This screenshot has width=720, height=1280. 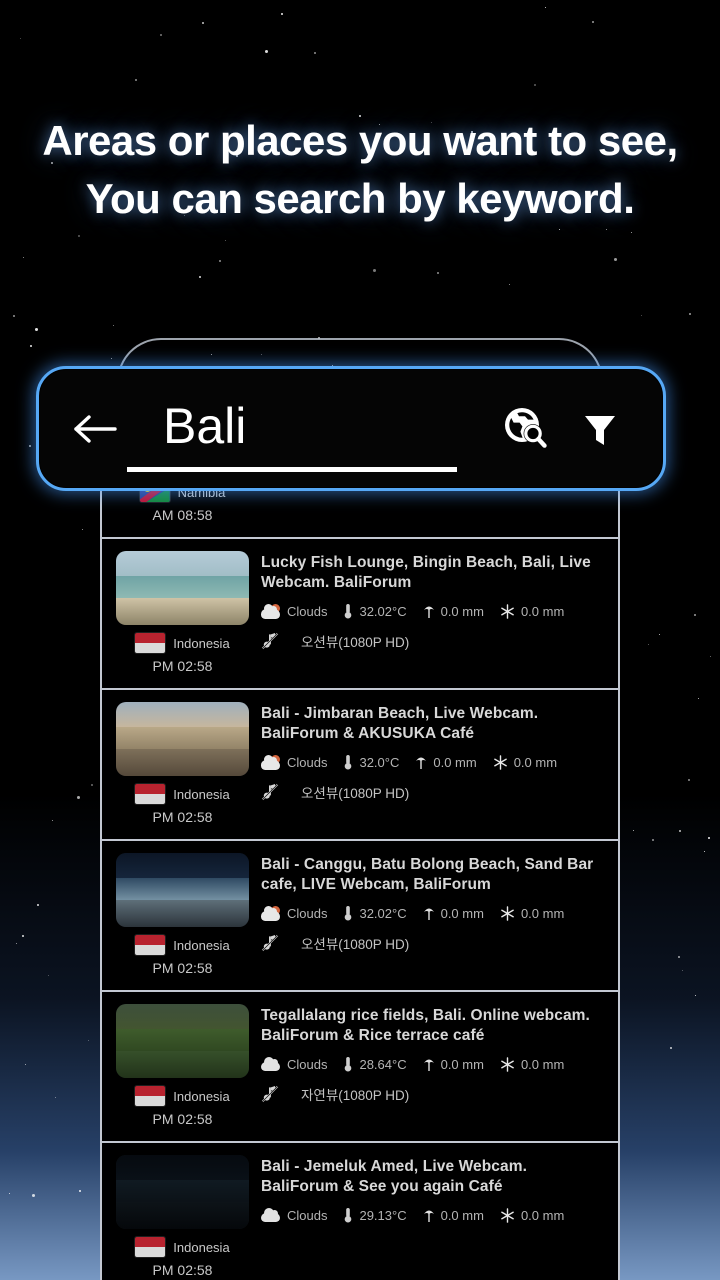 I want to click on search-input-value: Bali, so click(x=312, y=426).